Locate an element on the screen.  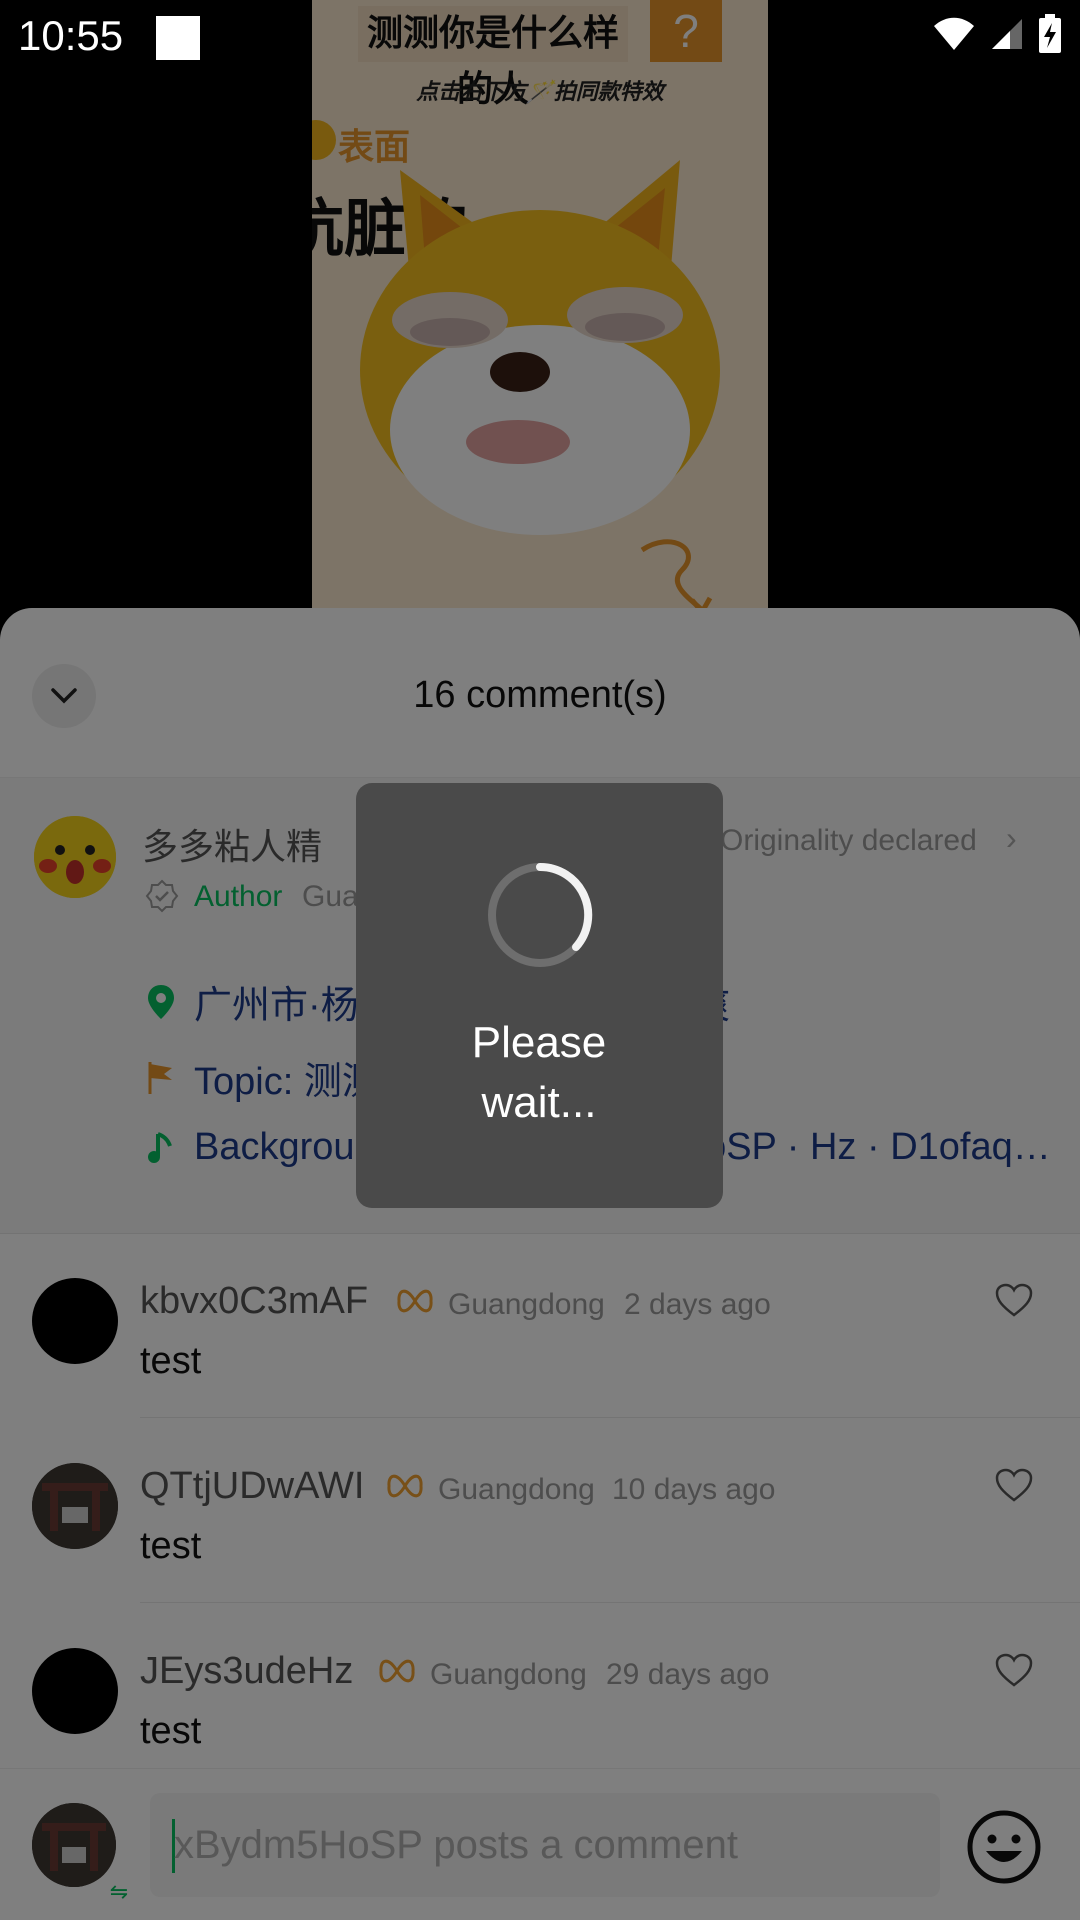
status-icons is located at coordinates (997, 34).